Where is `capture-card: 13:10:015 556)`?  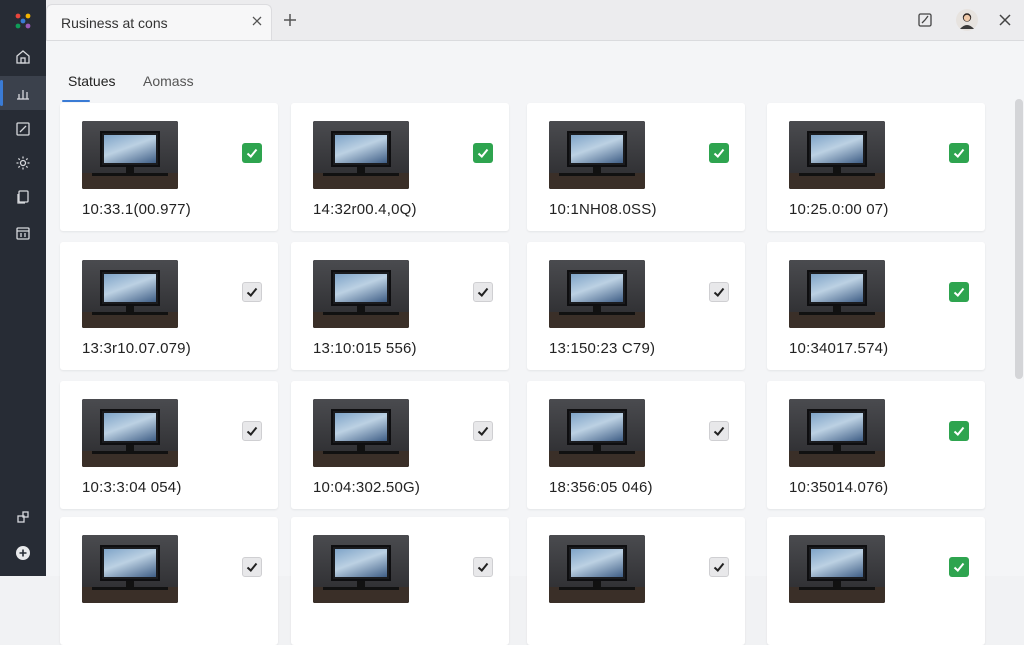
capture-card: 13:10:015 556) is located at coordinates (400, 306).